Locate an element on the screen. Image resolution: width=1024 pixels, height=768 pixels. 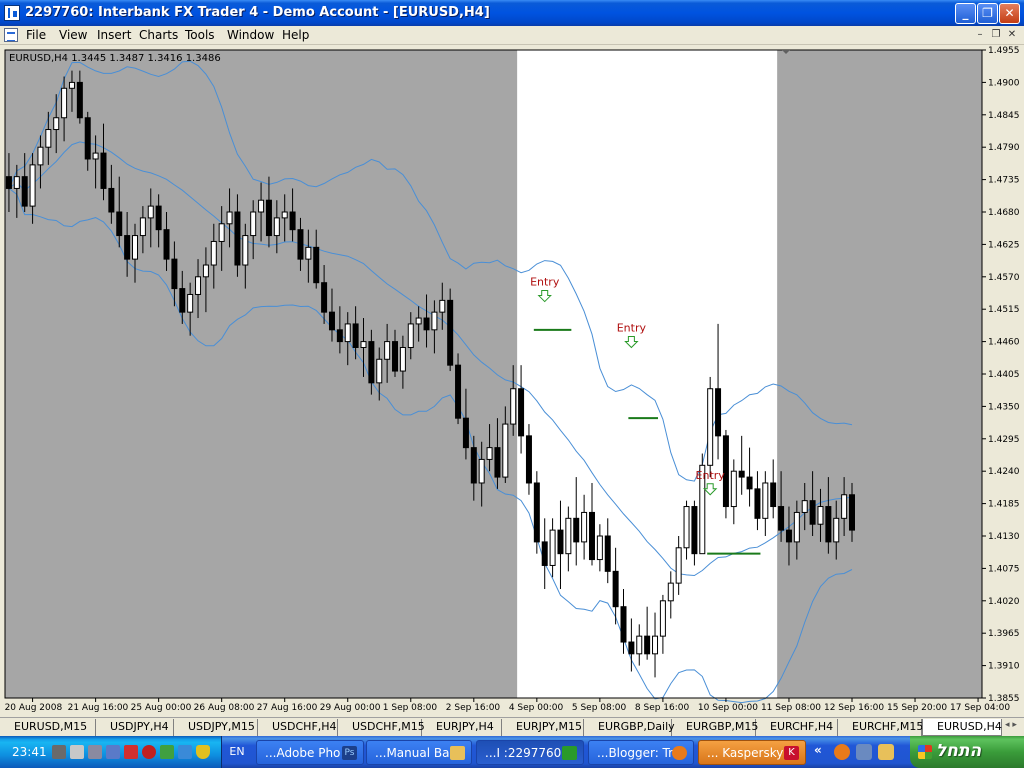
task-button-manual-backtest: ...Manual Bac is located at coordinates (419, 752).